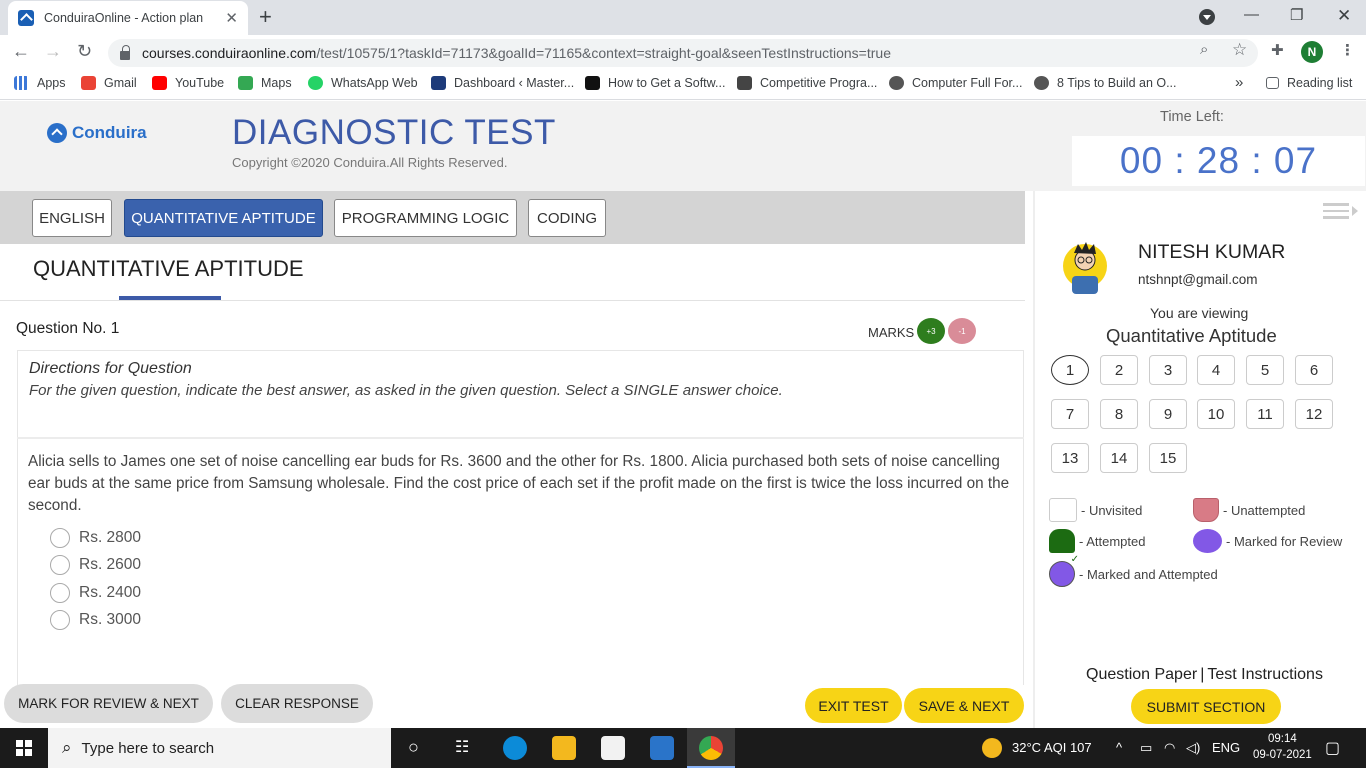 The width and height of the screenshot is (1366, 768). What do you see at coordinates (1312, 52) in the screenshot?
I see `profile-avatar: N` at bounding box center [1312, 52].